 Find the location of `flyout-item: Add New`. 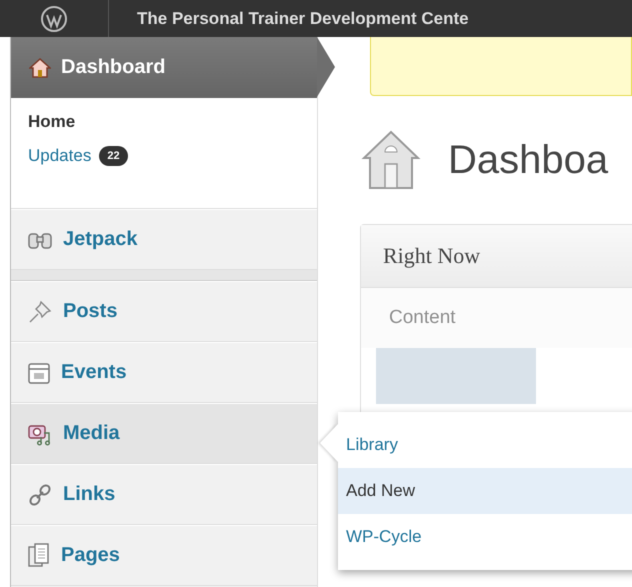

flyout-item: Add New is located at coordinates (485, 491).